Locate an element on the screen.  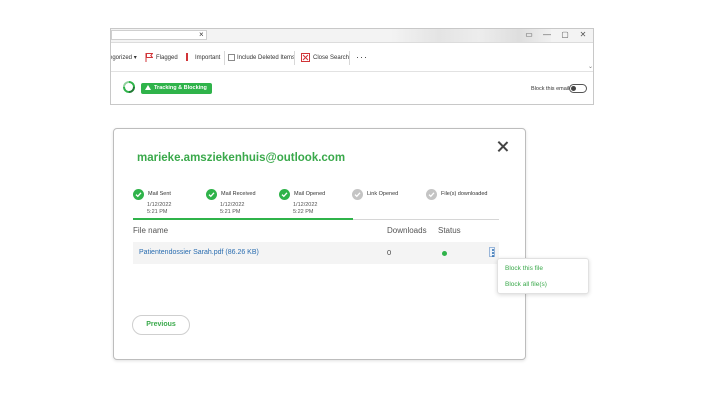
step-label: Mail Received is located at coordinates (238, 194).